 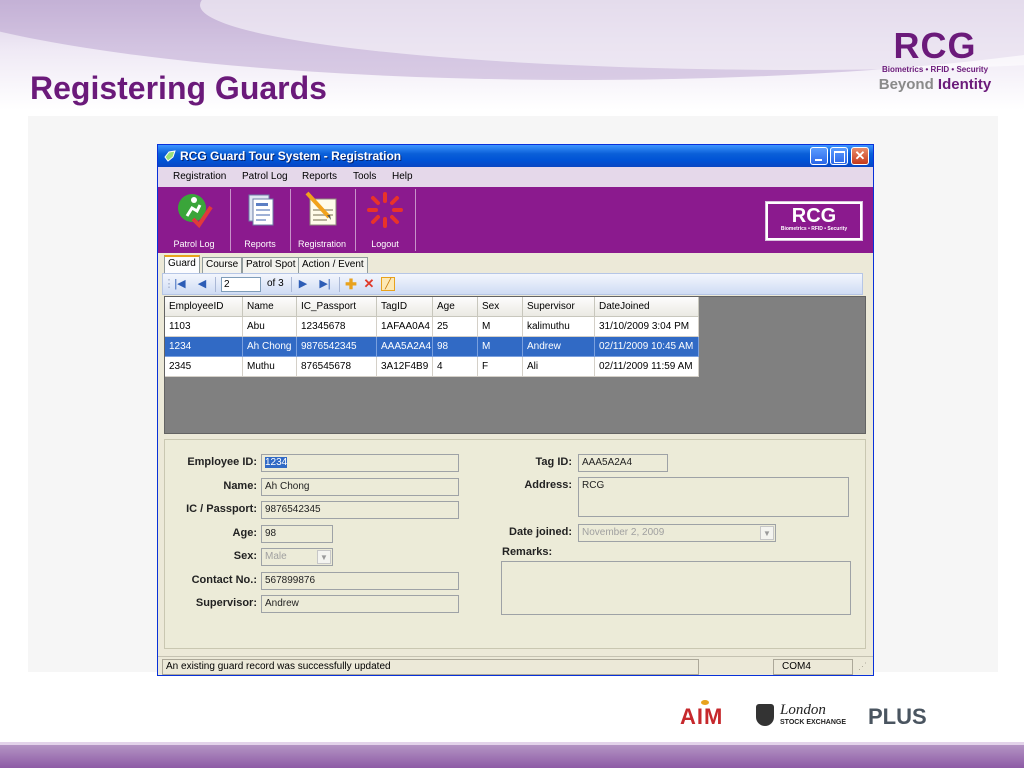 I want to click on previous-record-icon: ◀, so click(x=202, y=284).